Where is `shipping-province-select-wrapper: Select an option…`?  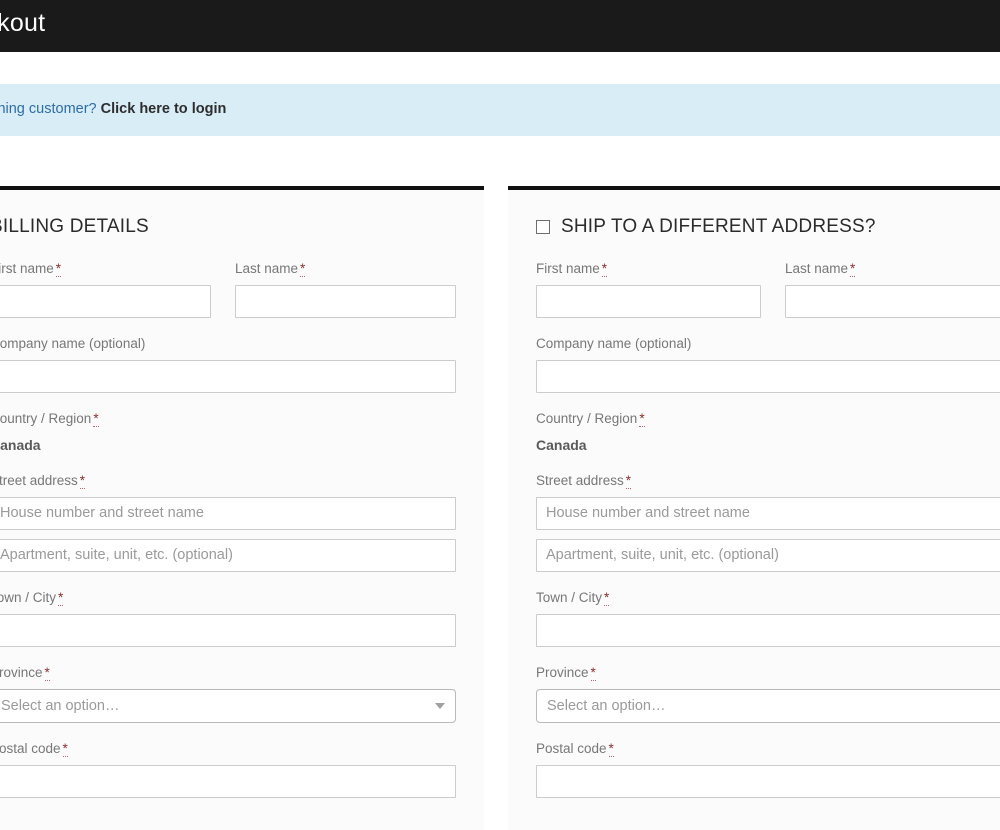
shipping-province-select-wrapper: Select an option… is located at coordinates (768, 706).